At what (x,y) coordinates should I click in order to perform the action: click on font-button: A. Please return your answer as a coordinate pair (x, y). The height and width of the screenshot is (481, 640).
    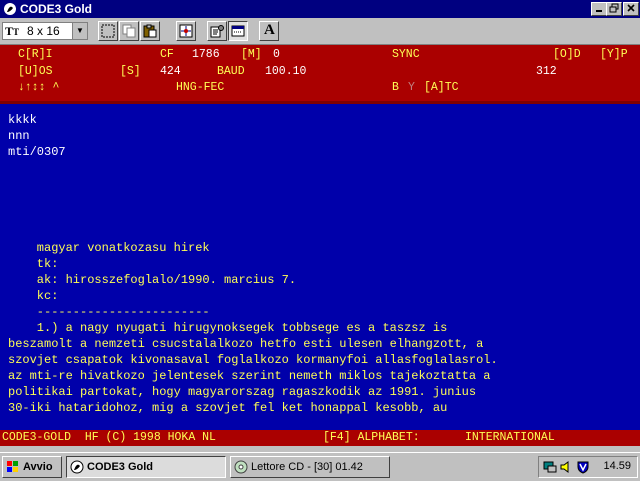
    Looking at the image, I should click on (269, 31).